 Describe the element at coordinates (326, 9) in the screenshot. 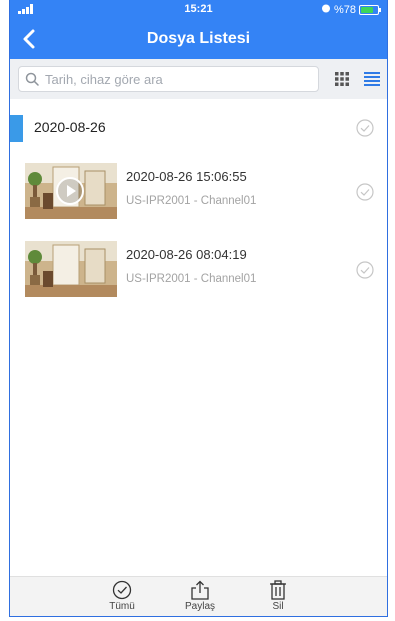

I see `alarm-icon` at that location.